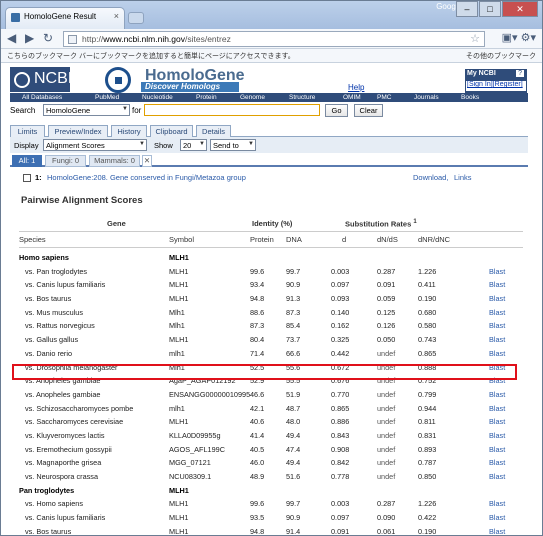 The height and width of the screenshot is (536, 543). Describe the element at coordinates (336, 110) in the screenshot. I see `go-button: Go` at that location.